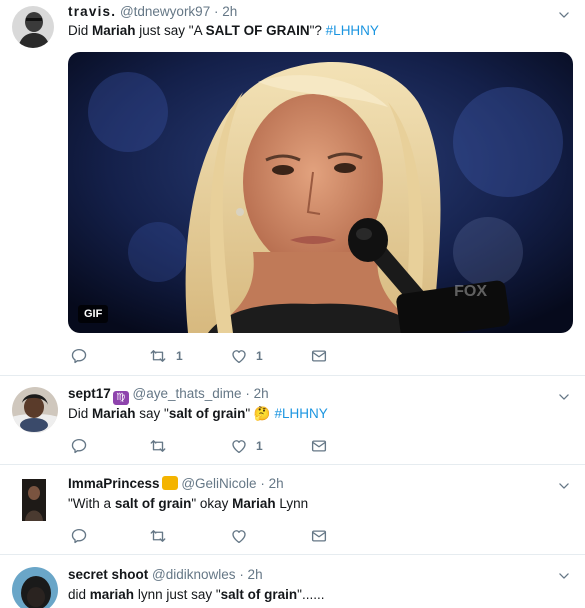 This screenshot has width=585, height=608. Describe the element at coordinates (470, 291) in the screenshot. I see `watermark-text: FOX` at that location.